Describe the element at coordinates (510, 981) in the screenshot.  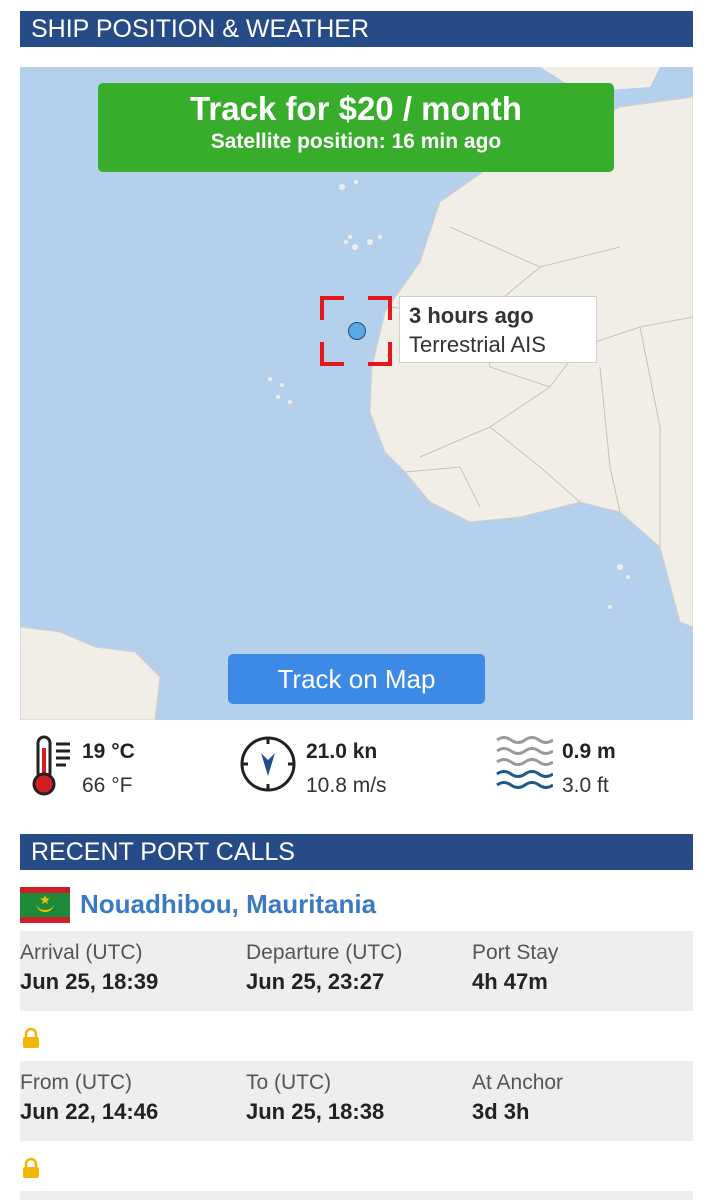
I see `port-stay-value: 4h 47m` at that location.